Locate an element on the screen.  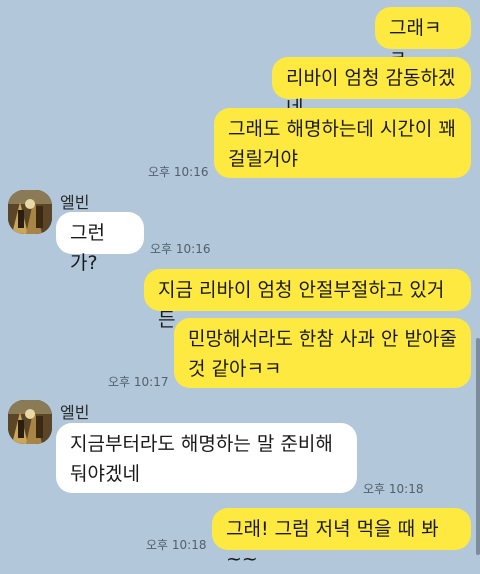
message-bubble-sent: 지금 리바이 엄청 안절부절하고 있거든 is located at coordinates (307, 300).